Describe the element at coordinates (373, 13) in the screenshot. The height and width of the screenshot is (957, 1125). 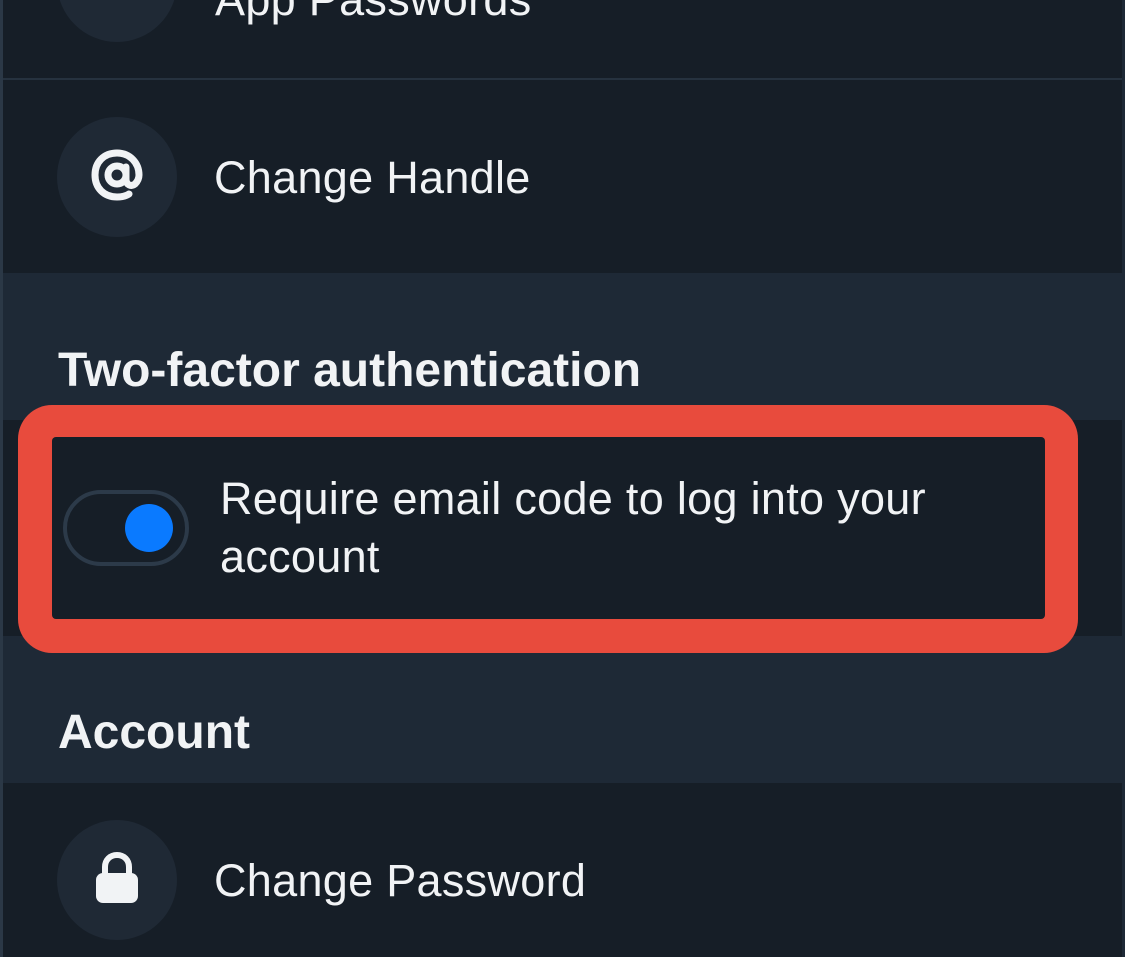
I see `app-passwords-label: App Passwords` at that location.